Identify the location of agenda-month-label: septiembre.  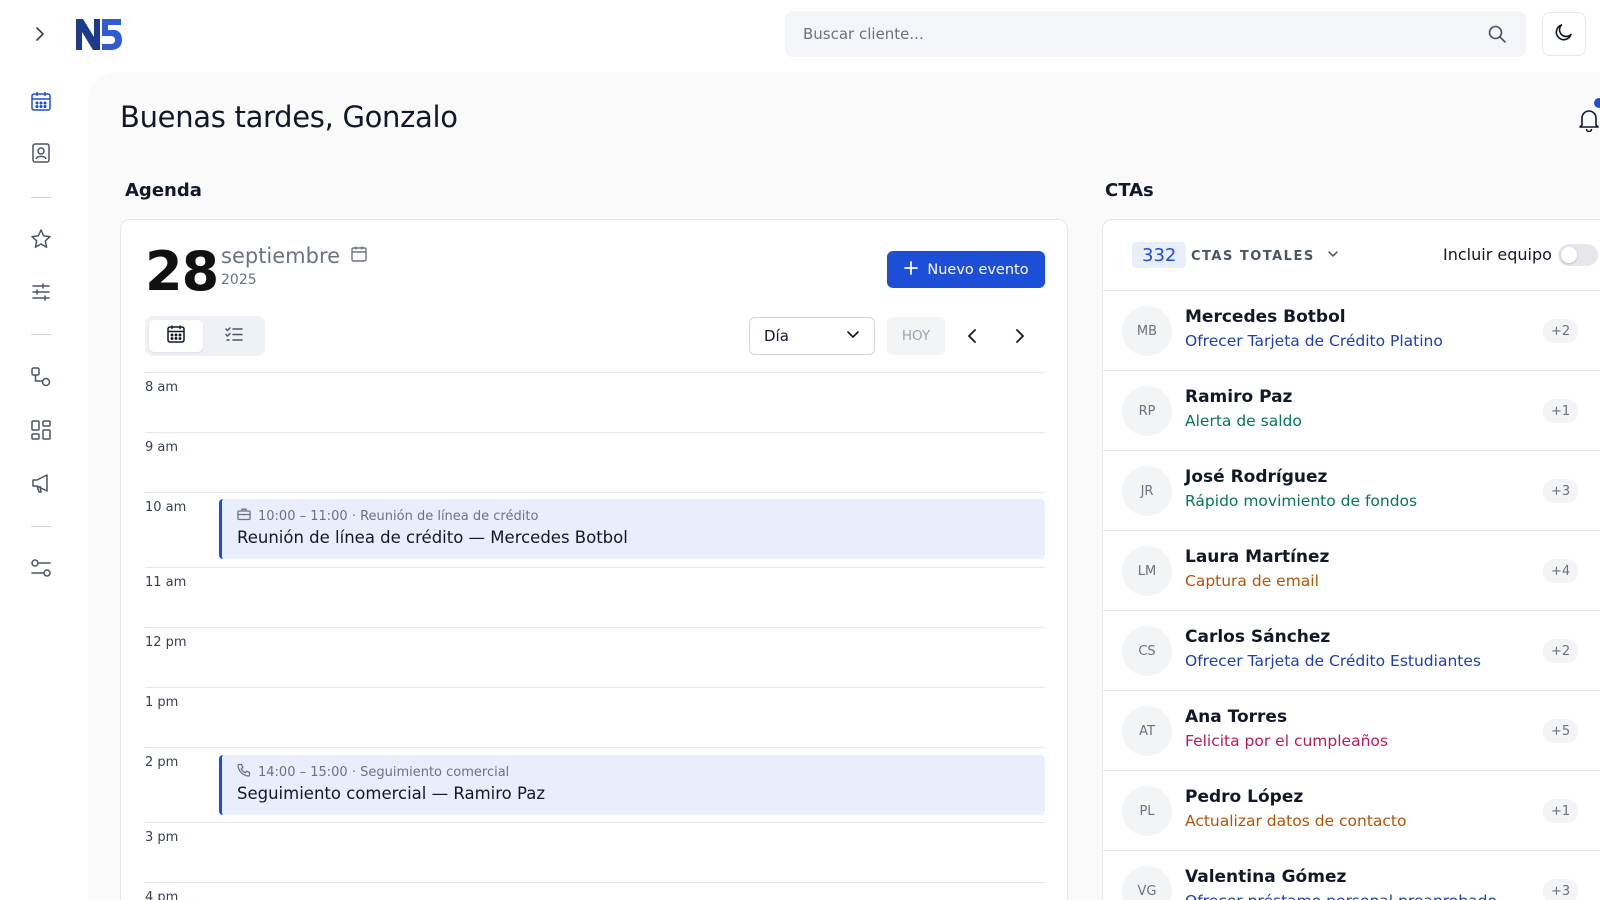
(281, 256).